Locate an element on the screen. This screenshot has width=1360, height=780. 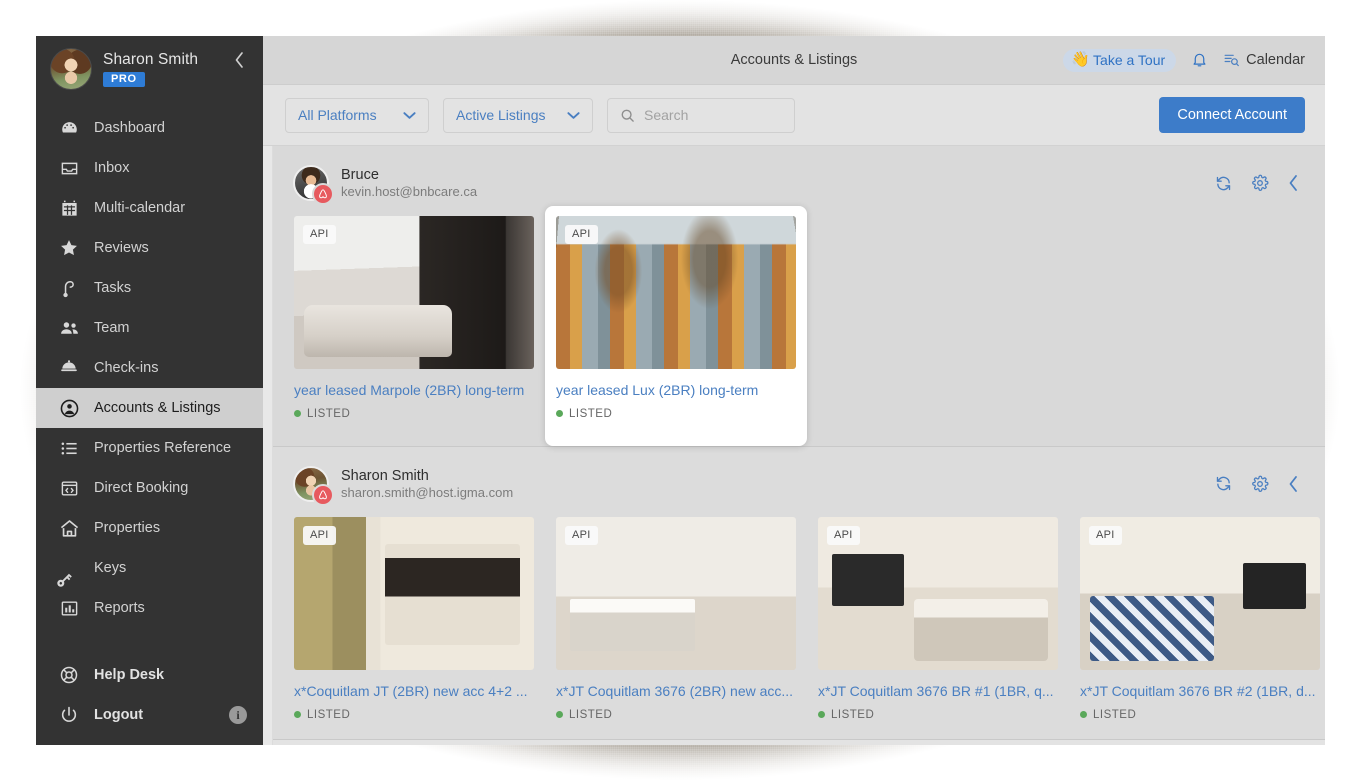
sidebar-item-inbox: Inbox is located at coordinates (149, 168).